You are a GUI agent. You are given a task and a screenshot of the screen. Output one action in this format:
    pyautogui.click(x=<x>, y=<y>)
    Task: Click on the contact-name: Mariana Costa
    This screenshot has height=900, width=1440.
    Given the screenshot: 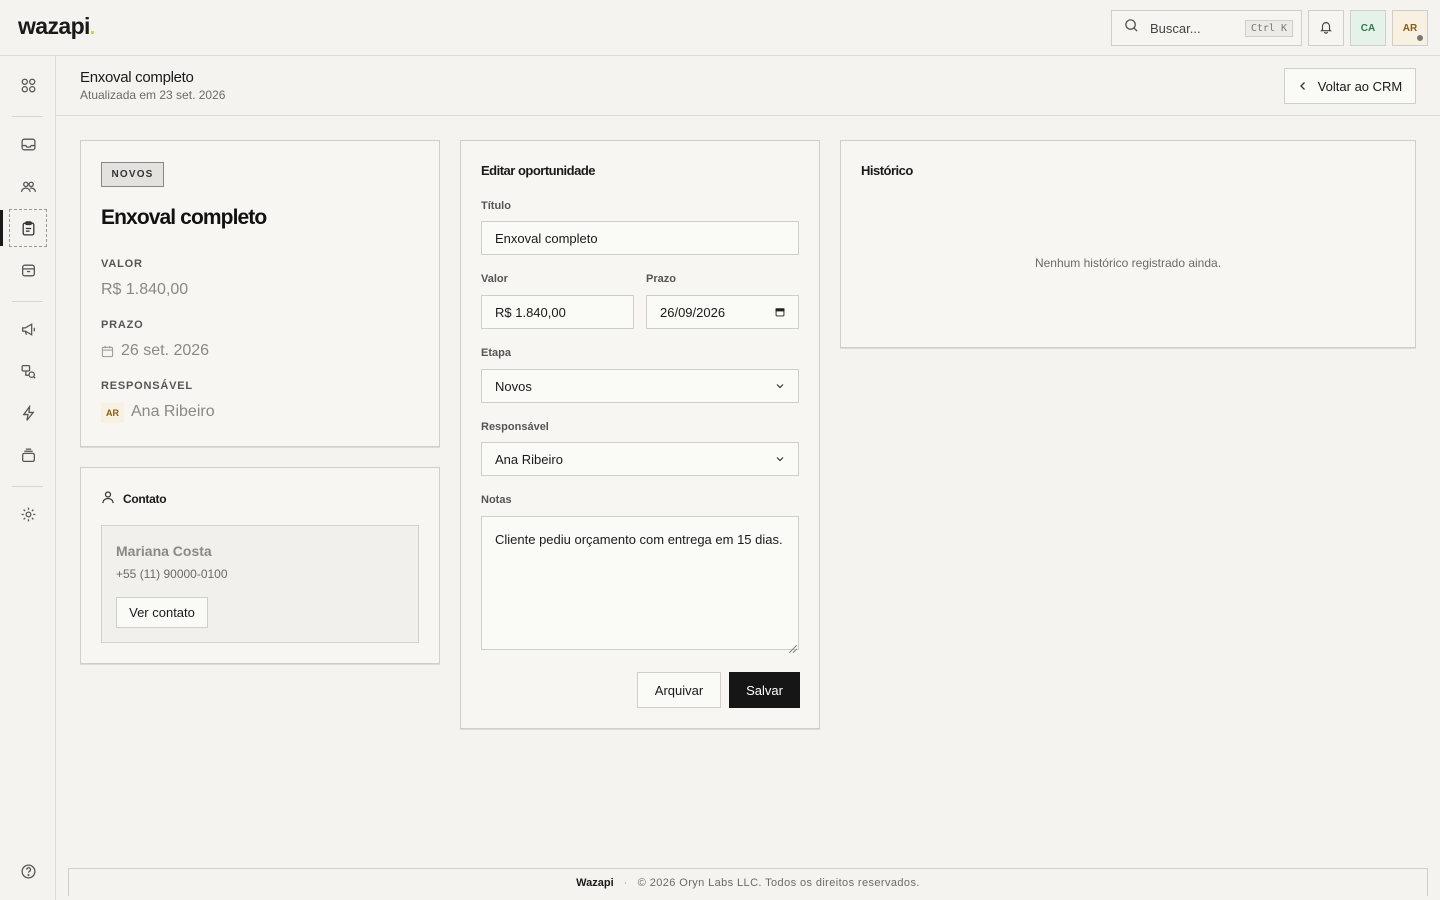 What is the action you would take?
    pyautogui.click(x=164, y=551)
    